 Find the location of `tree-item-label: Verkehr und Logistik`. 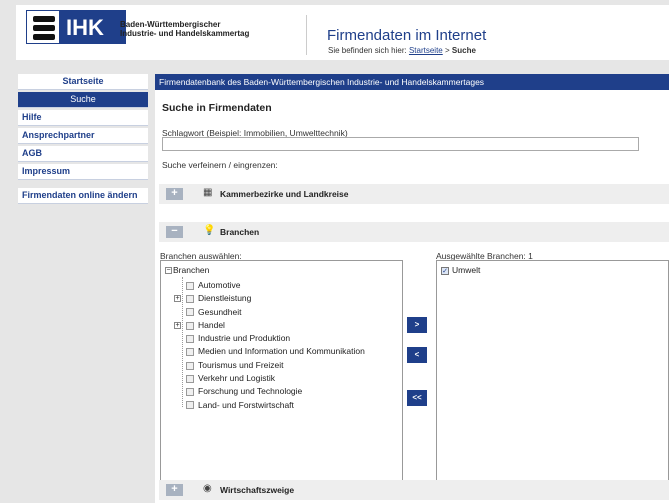

tree-item-label: Verkehr und Logistik is located at coordinates (237, 378).